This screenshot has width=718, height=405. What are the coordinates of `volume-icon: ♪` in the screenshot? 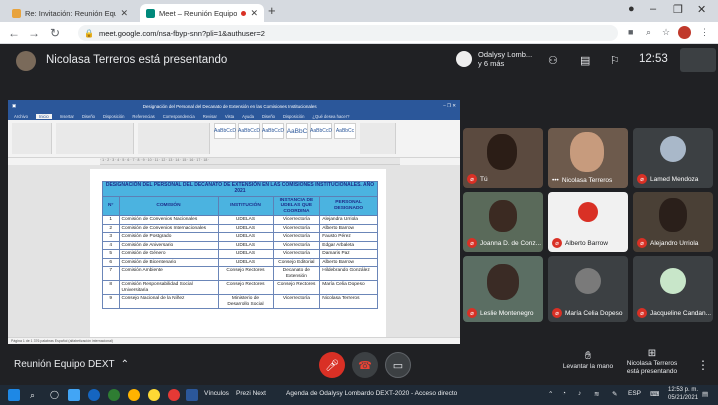 It's located at (579, 393).